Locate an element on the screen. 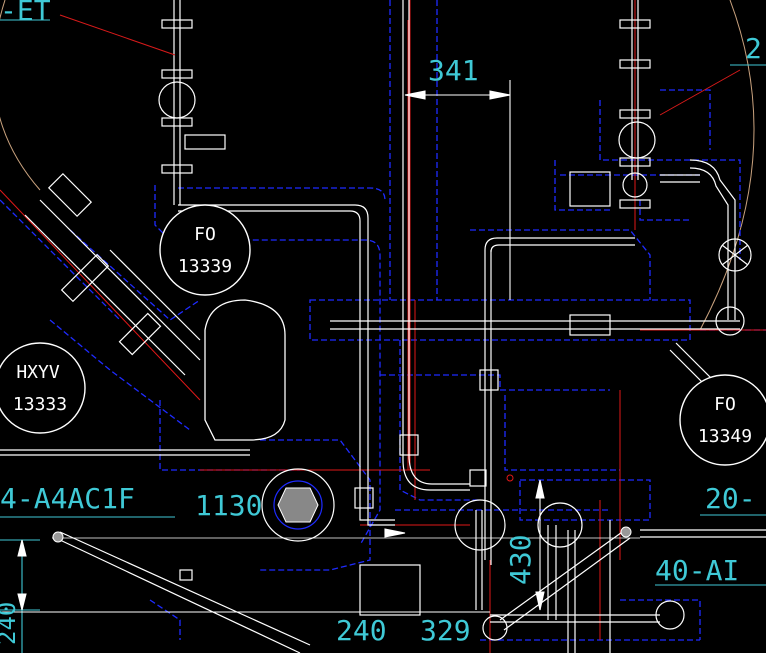 The image size is (766, 653). tag-hxyv-13333-number: 13333 is located at coordinates (40, 404).